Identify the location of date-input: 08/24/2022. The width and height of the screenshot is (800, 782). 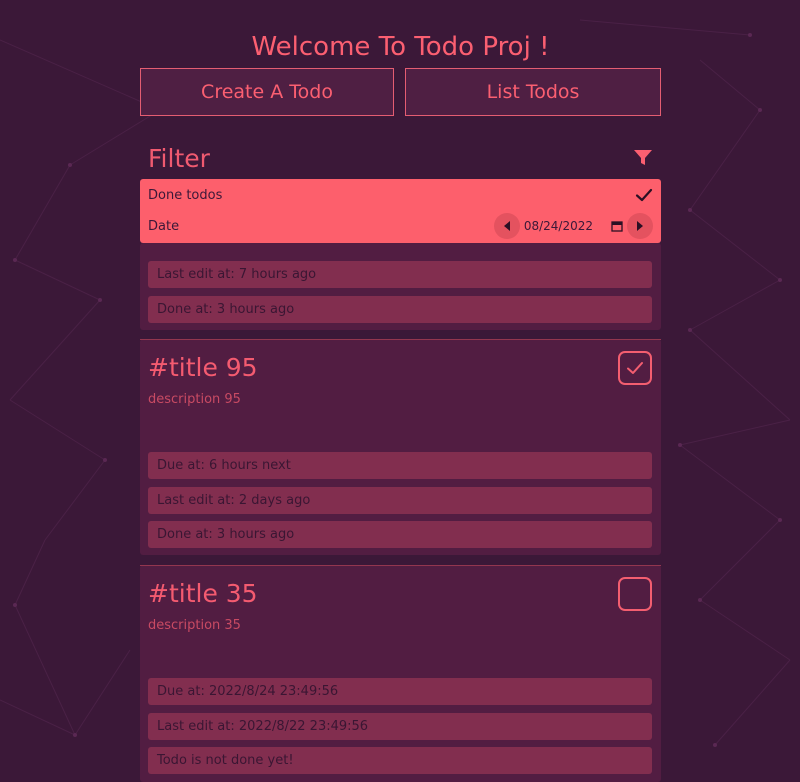
(573, 226).